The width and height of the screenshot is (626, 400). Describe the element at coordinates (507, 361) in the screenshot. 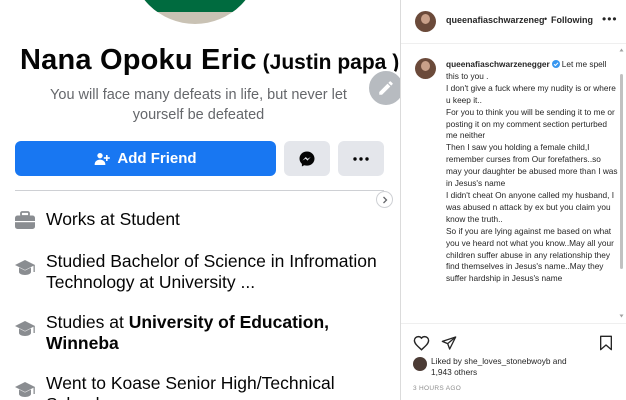

I see `liked-by-user: she_loves_stonebwoyb` at that location.